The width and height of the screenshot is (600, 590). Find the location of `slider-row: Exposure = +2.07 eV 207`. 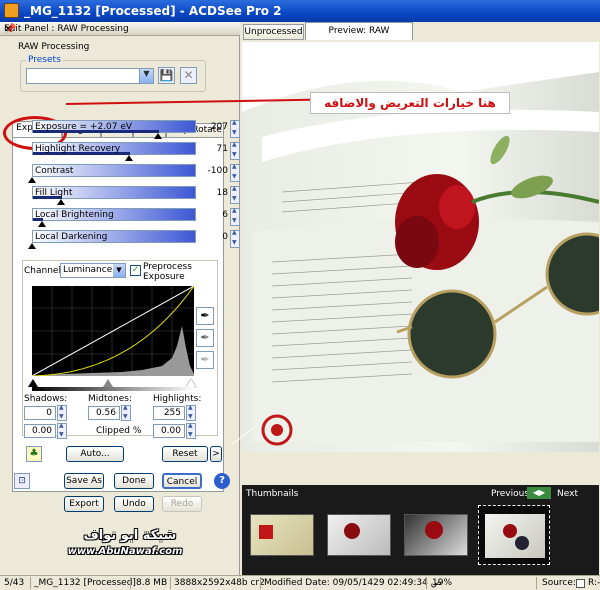

slider-row: Exposure = +2.07 eV 207 is located at coordinates (136, 129).